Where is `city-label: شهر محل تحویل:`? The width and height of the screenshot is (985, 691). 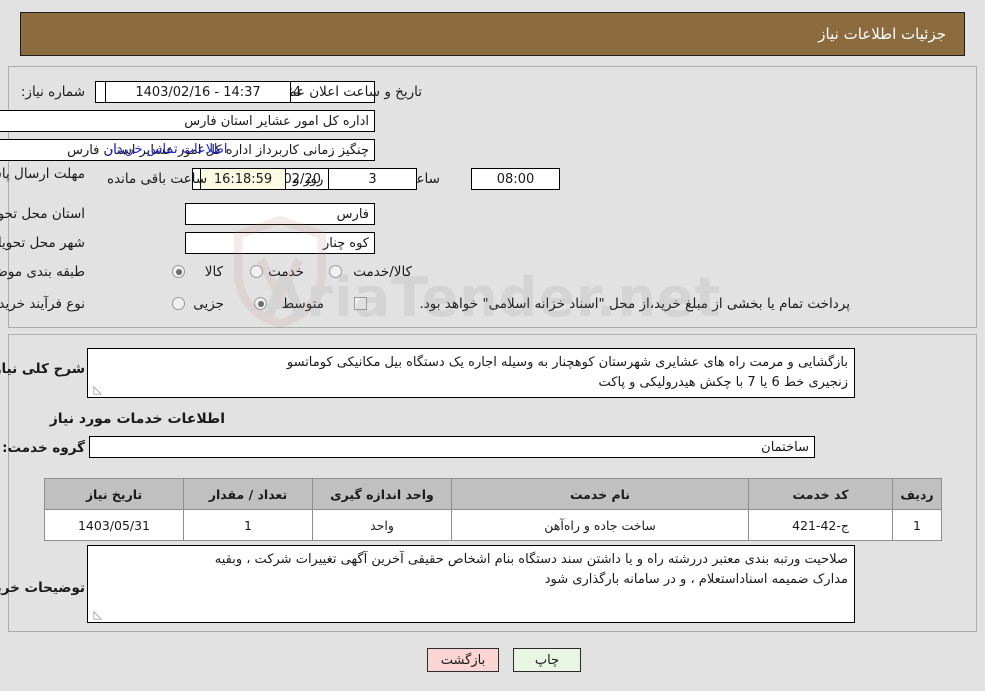 city-label: شهر محل تحویل: is located at coordinates (42, 243).